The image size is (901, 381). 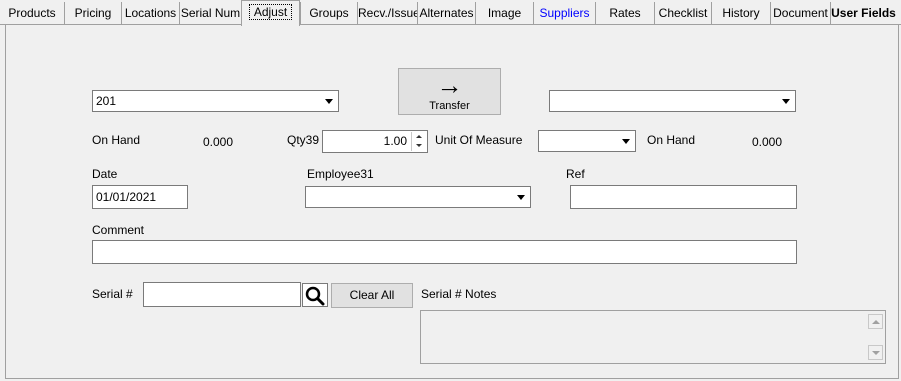 I want to click on tab-groups-label: Groups, so click(x=329, y=13).